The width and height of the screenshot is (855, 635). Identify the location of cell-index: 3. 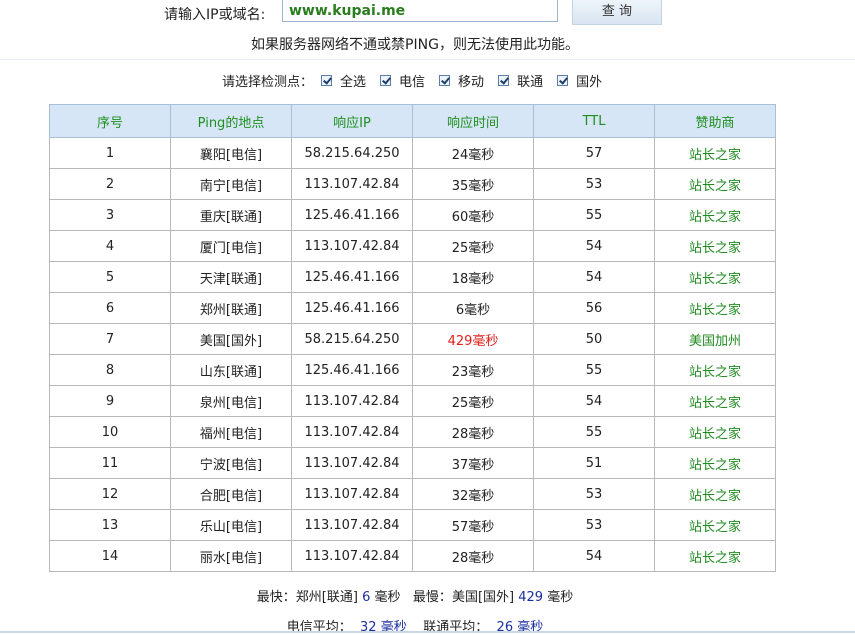
(110, 215).